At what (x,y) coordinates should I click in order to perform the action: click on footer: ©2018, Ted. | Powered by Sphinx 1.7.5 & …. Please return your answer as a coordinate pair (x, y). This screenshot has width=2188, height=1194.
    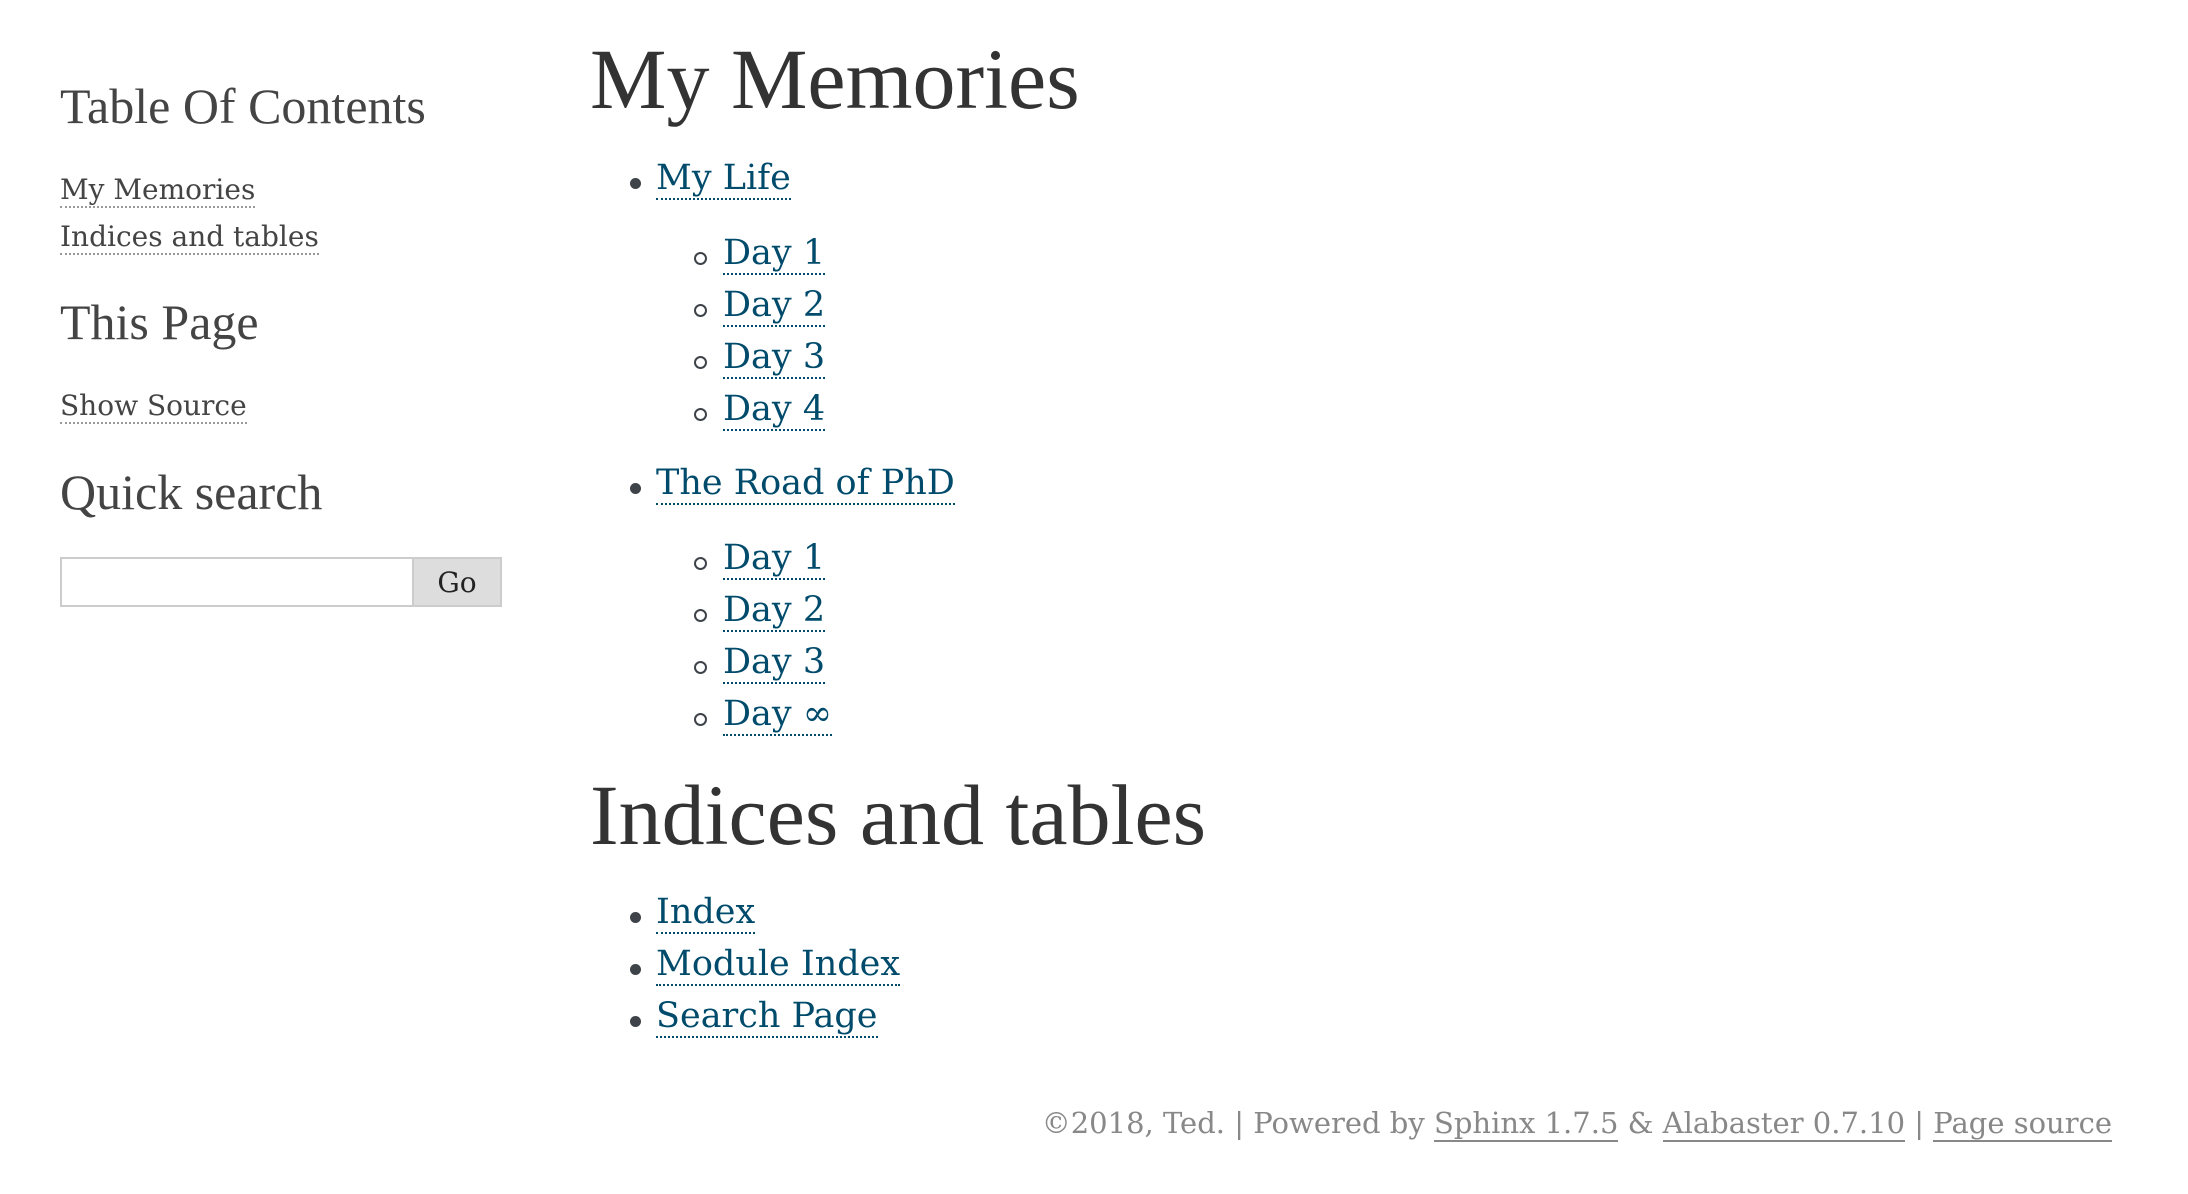
    Looking at the image, I should click on (1576, 1124).